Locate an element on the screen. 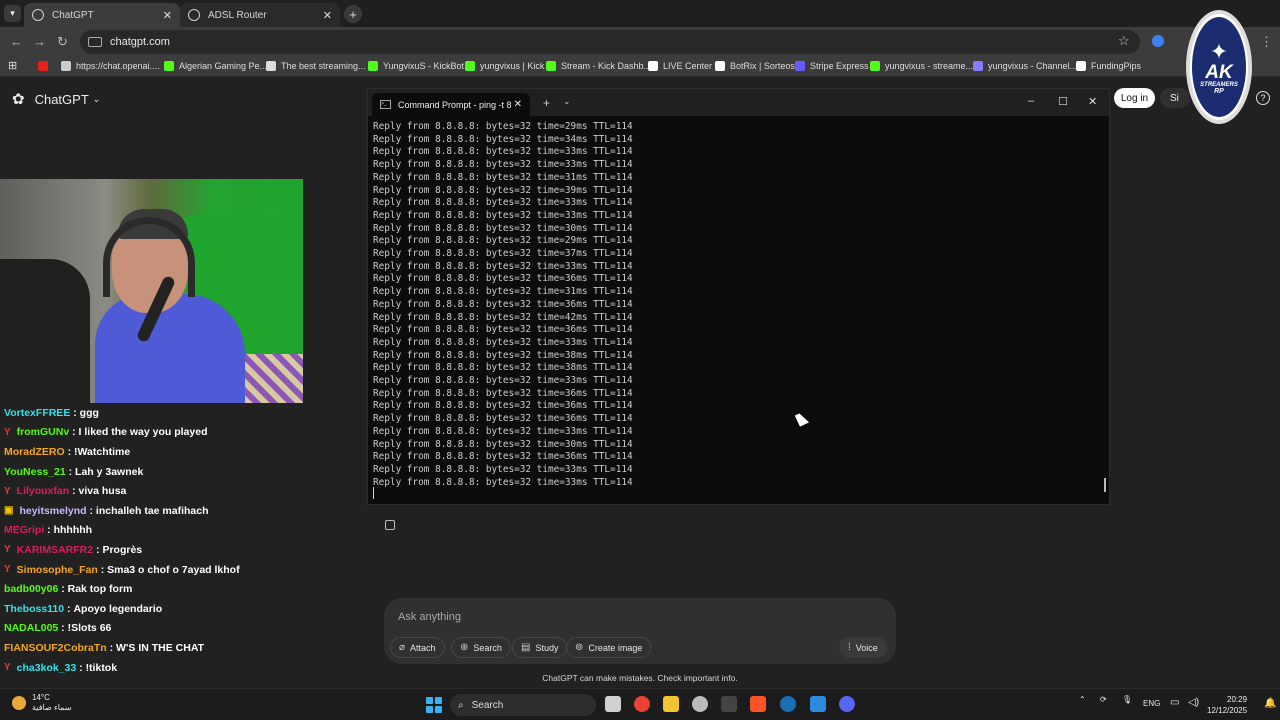 This screenshot has width=1280, height=720. botrix-icon is located at coordinates (720, 66).